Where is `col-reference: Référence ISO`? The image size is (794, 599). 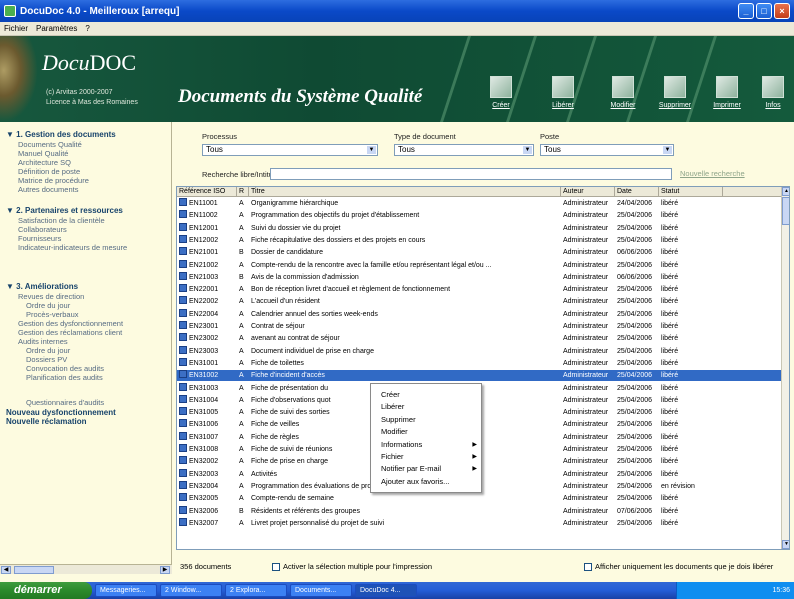
col-reference: Référence ISO is located at coordinates (207, 192).